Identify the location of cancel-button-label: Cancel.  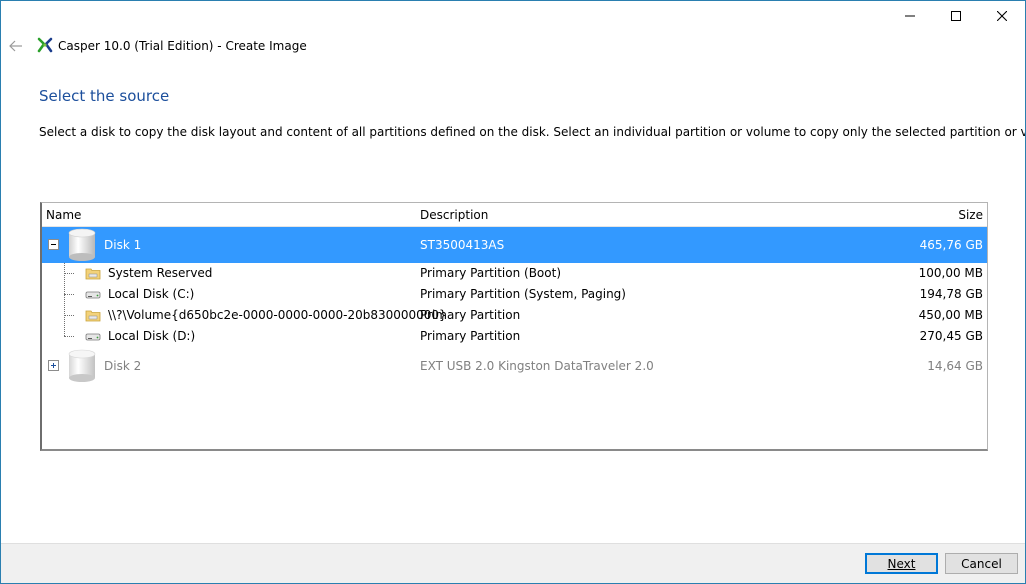
(981, 563).